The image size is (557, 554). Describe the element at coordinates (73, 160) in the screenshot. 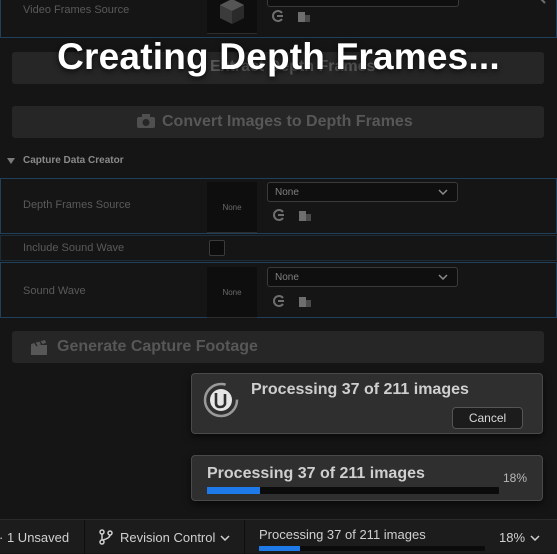

I see `capture-data-creator-title: Capture Data Creator` at that location.